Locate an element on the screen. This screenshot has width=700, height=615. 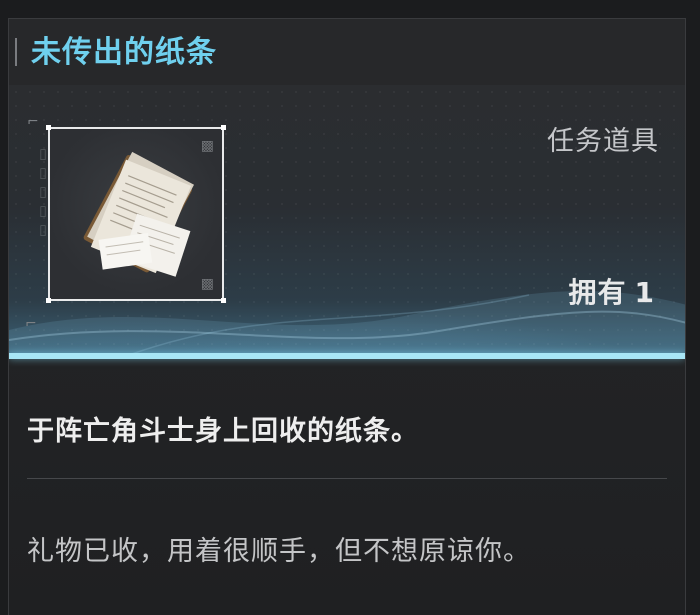
owned-count: 1 is located at coordinates (644, 292).